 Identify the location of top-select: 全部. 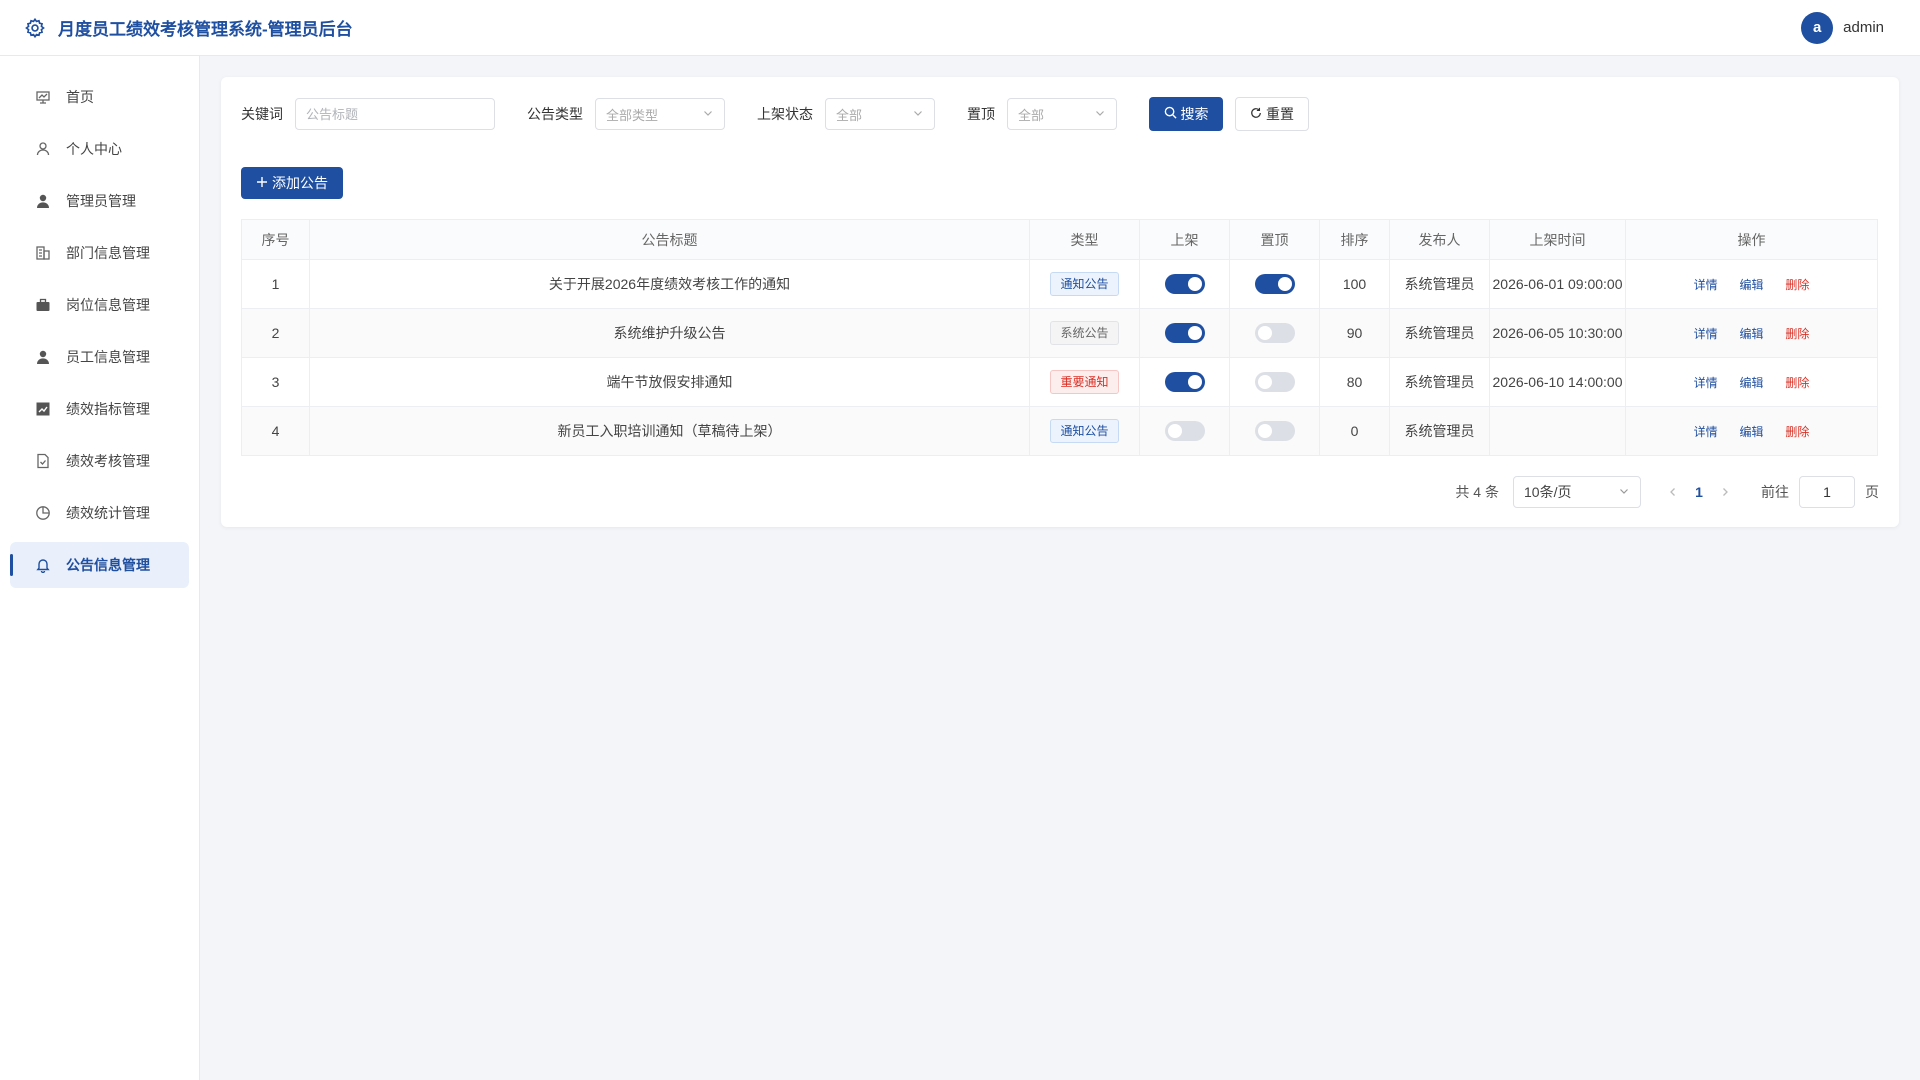
(1062, 114).